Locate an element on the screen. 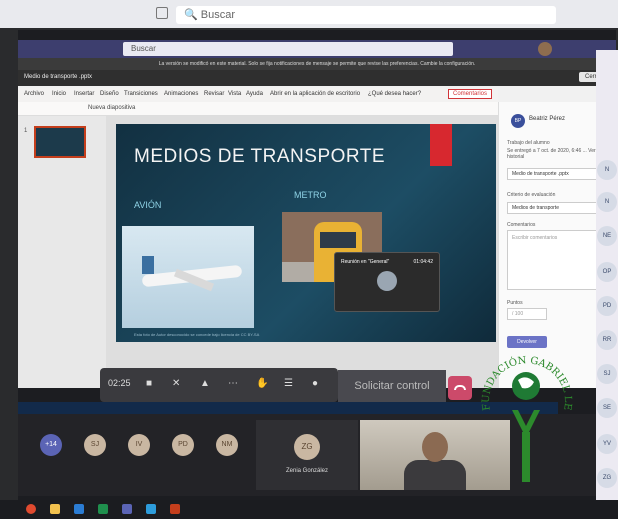  points-label: Puntos is located at coordinates (515, 303).